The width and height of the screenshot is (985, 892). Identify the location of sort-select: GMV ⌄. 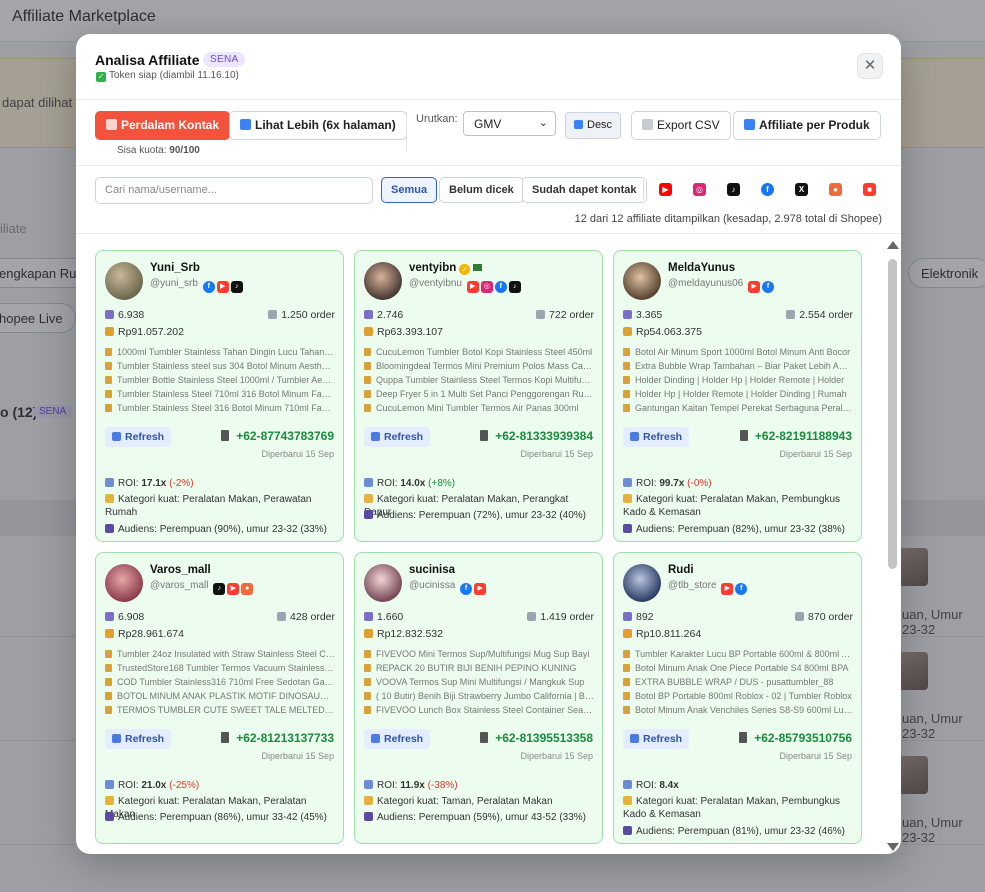
(509, 123).